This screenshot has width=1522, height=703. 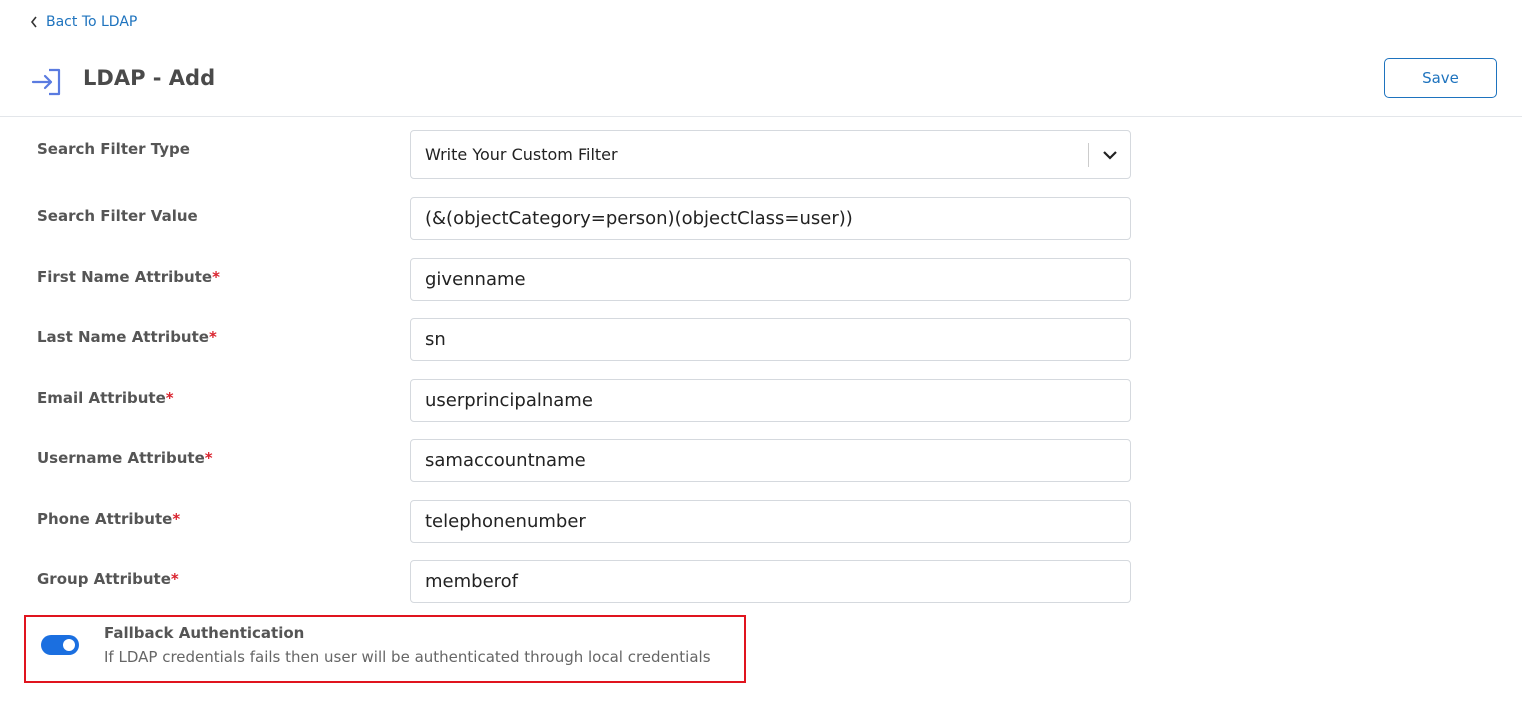 What do you see at coordinates (109, 519) in the screenshot?
I see `phone-label: Phone Attribute*` at bounding box center [109, 519].